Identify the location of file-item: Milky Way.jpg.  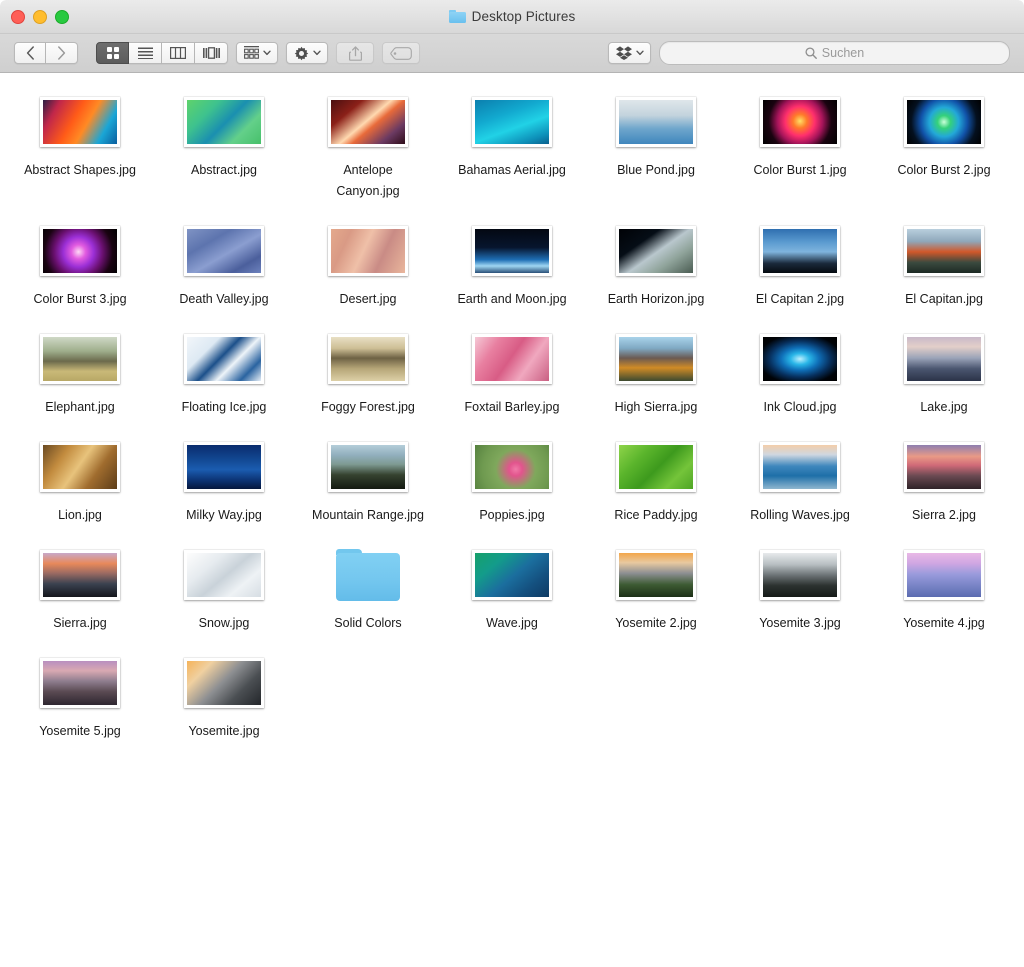
(224, 481).